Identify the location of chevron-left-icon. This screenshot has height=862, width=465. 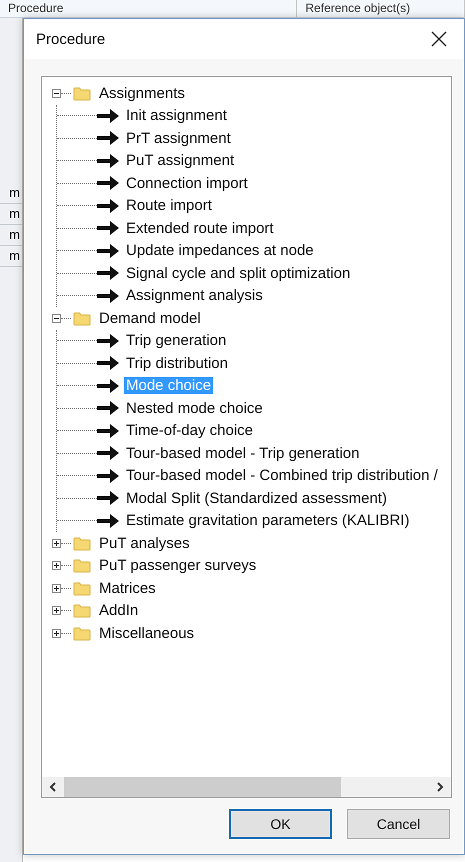
(53, 787).